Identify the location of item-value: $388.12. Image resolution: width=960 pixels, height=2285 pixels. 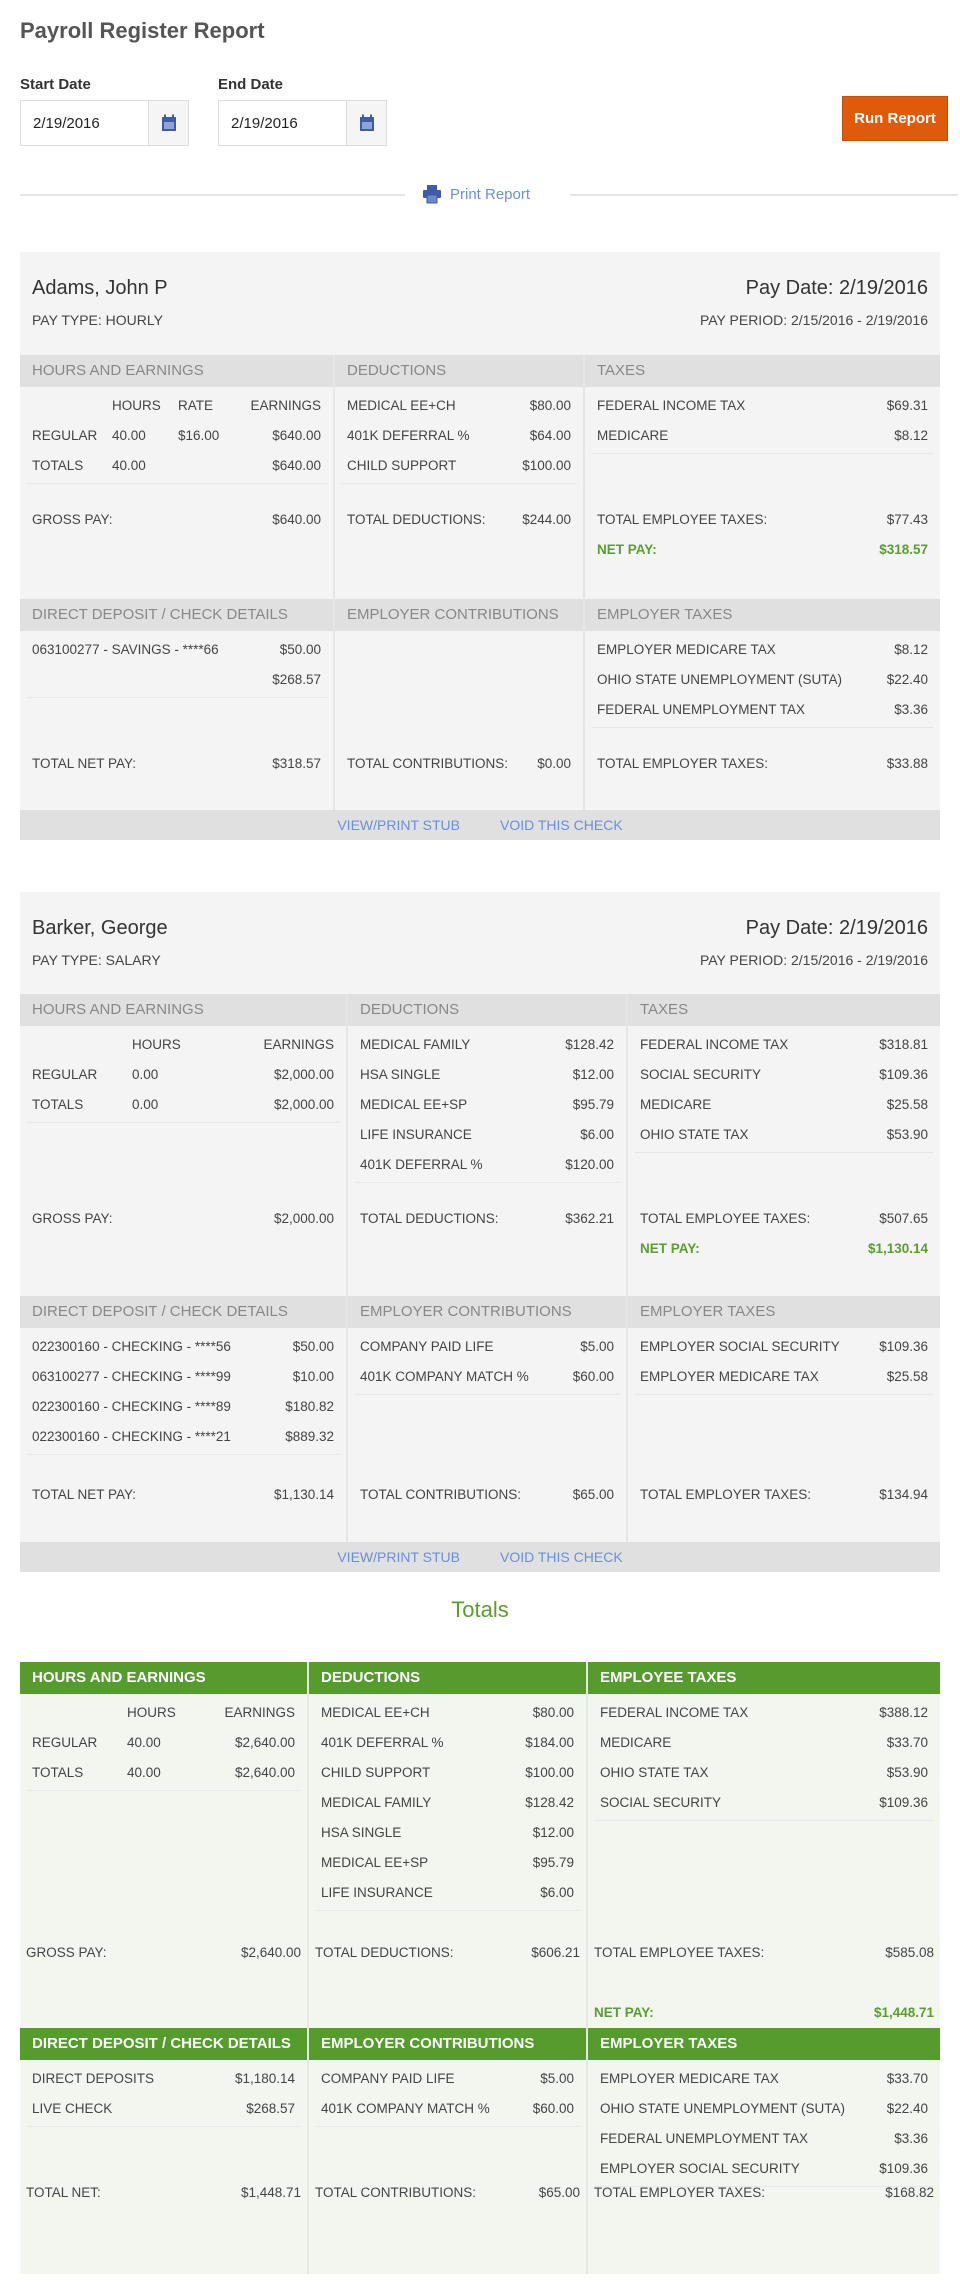
(903, 1712).